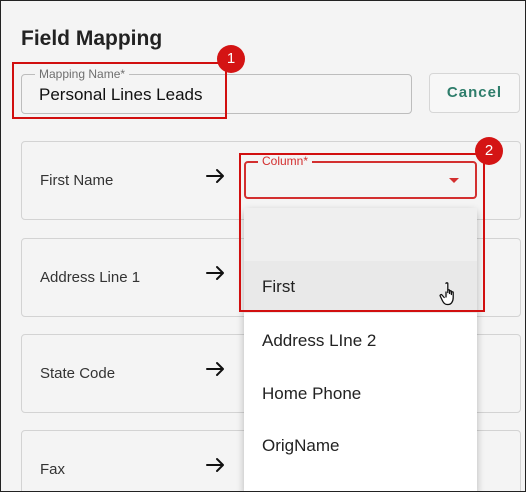  What do you see at coordinates (90, 277) in the screenshot?
I see `field-label-address-line-1: Address Line 1` at bounding box center [90, 277].